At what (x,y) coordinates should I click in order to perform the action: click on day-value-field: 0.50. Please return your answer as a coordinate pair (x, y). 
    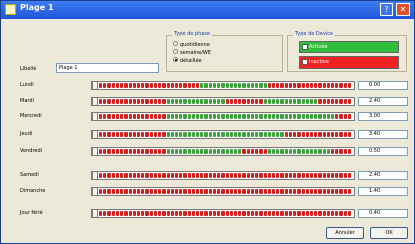
    Looking at the image, I should click on (383, 151).